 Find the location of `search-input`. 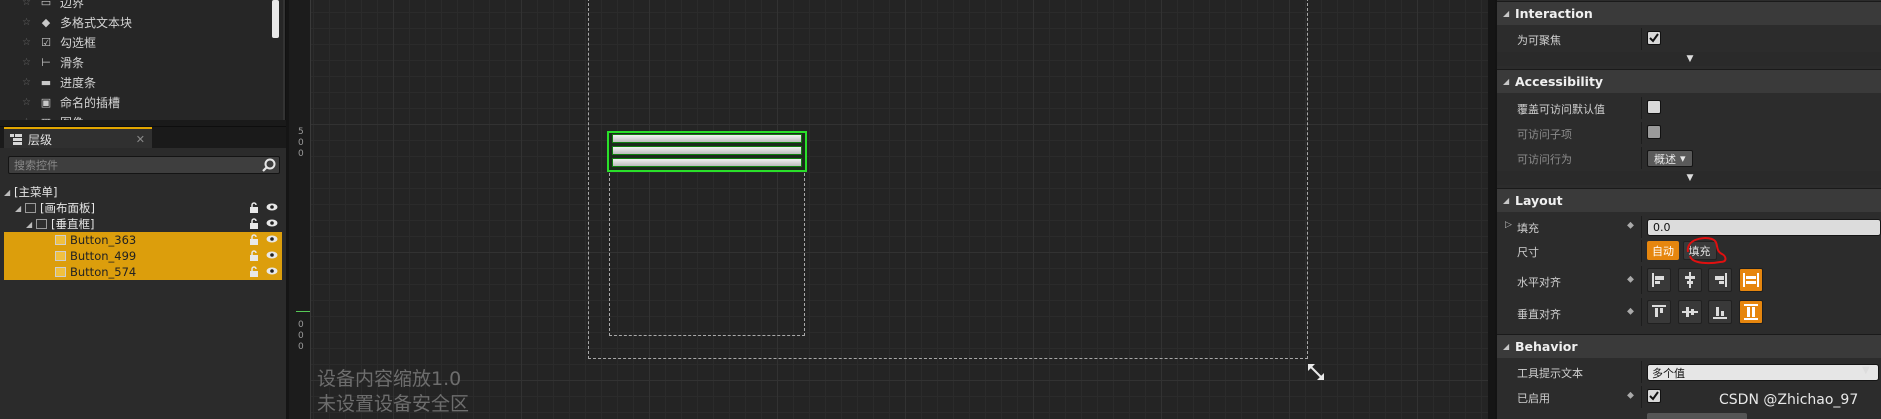

search-input is located at coordinates (129, 165).